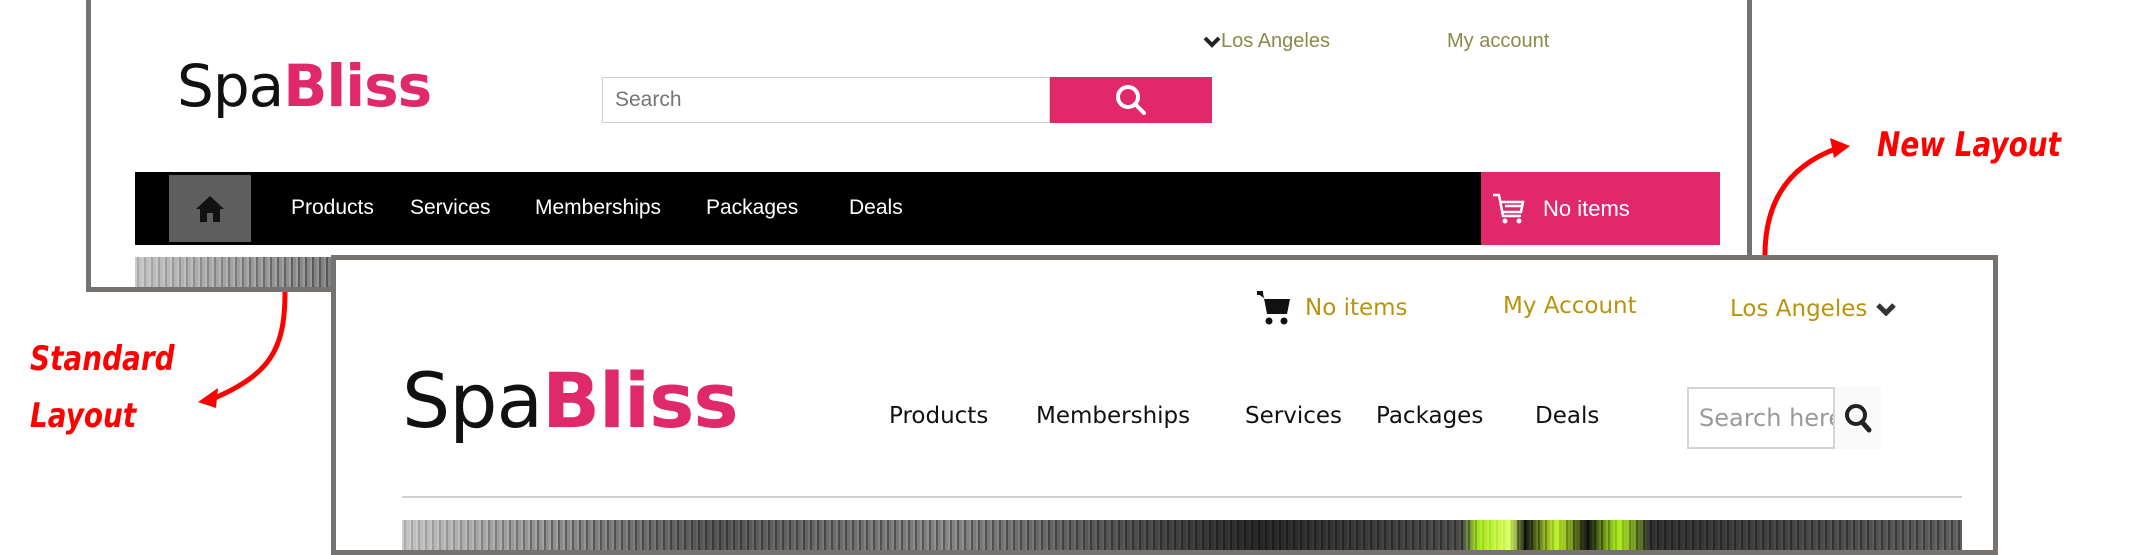  I want to click on hero-image, so click(1182, 535).